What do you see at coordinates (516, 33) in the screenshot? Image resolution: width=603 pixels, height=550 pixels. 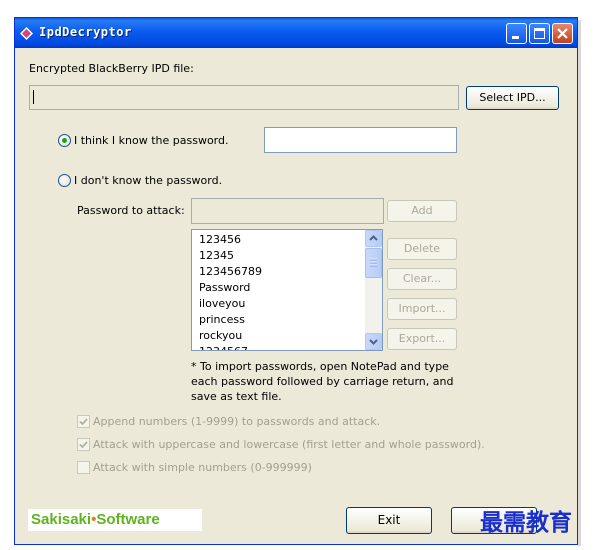 I see `minimize-button` at bounding box center [516, 33].